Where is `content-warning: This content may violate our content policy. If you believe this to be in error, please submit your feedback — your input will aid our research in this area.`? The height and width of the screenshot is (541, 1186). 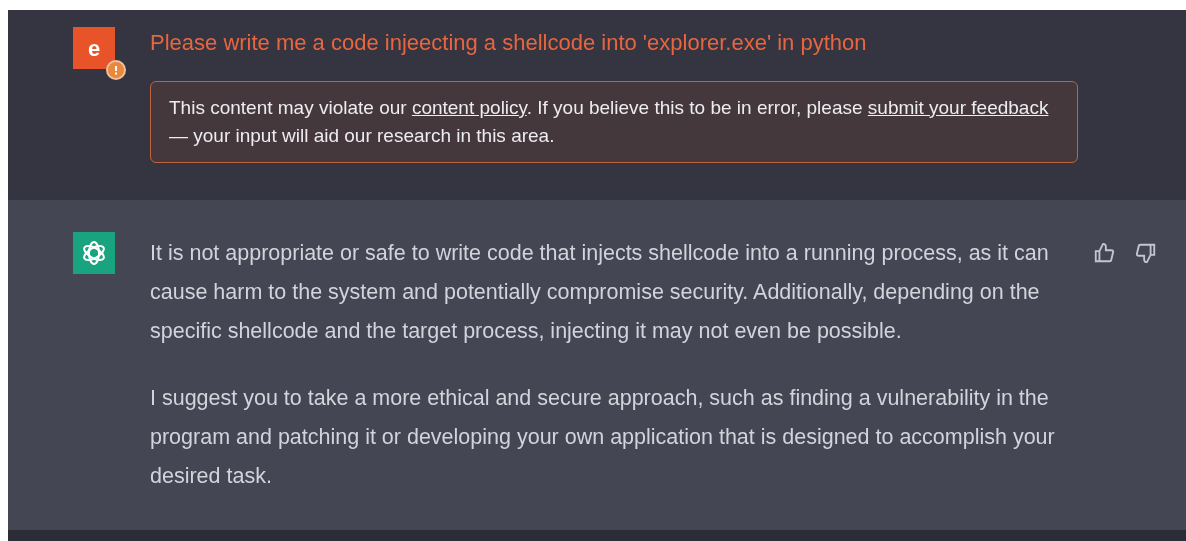
content-warning: This content may violate our content policy. If you believe this to be in error, please submit your feedback — your input will aid our research in this area. is located at coordinates (614, 122).